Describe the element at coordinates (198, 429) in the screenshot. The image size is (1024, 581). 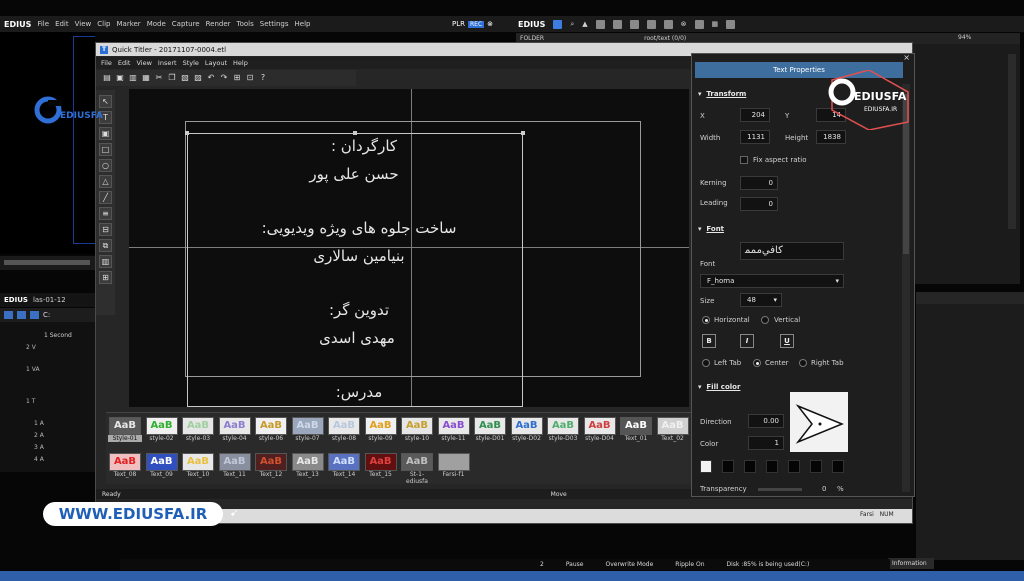
I see `style-tile: AaB style-03` at that location.